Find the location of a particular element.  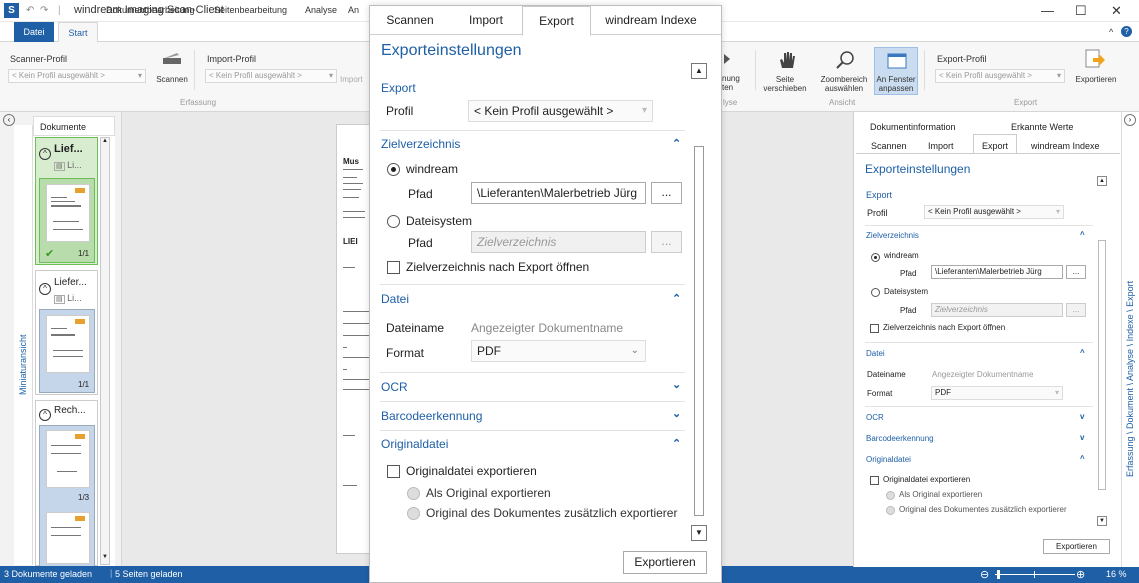

close-button: ✕ is located at coordinates (1116, 11).